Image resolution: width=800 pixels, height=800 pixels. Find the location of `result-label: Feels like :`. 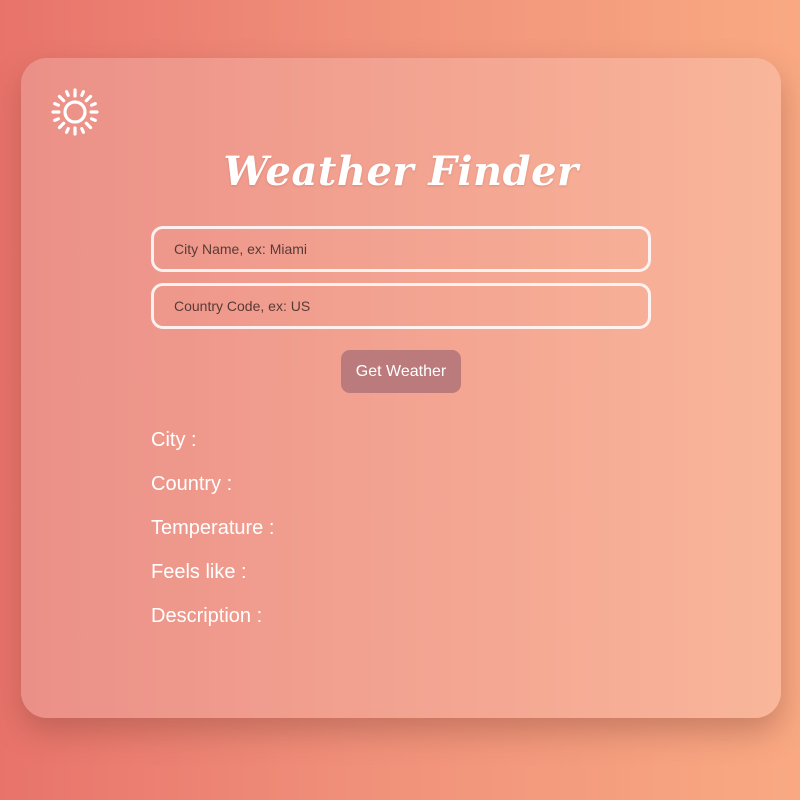

result-label: Feels like : is located at coordinates (199, 572).